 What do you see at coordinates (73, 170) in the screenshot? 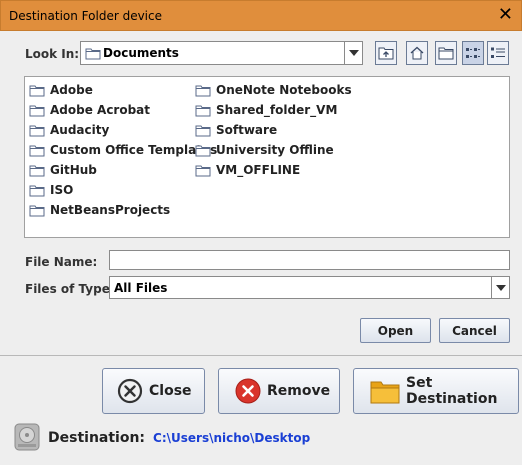
I see `list-item-label: GitHub` at bounding box center [73, 170].